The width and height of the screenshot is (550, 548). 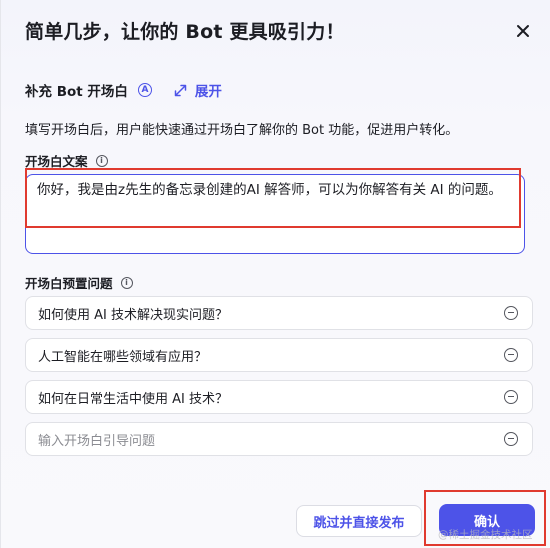 What do you see at coordinates (285, 439) in the screenshot?
I see `new-question-placeholder: 输入开场白引导问题` at bounding box center [285, 439].